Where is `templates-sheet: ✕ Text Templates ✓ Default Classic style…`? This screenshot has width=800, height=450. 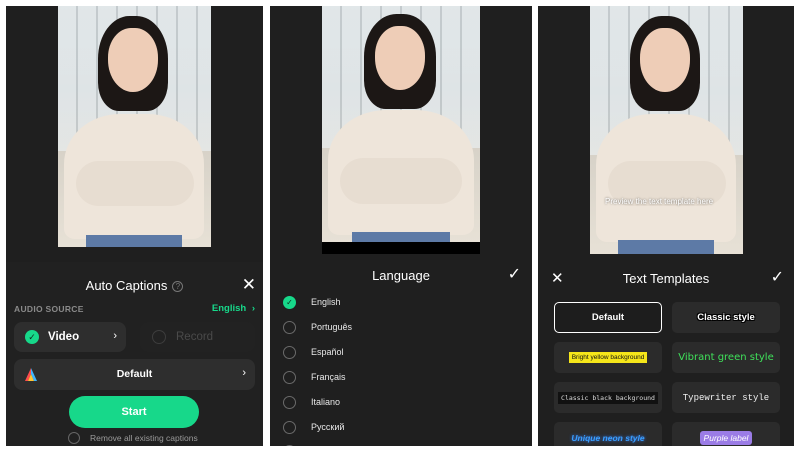 templates-sheet: ✕ Text Templates ✓ Default Classic style… is located at coordinates (666, 354).